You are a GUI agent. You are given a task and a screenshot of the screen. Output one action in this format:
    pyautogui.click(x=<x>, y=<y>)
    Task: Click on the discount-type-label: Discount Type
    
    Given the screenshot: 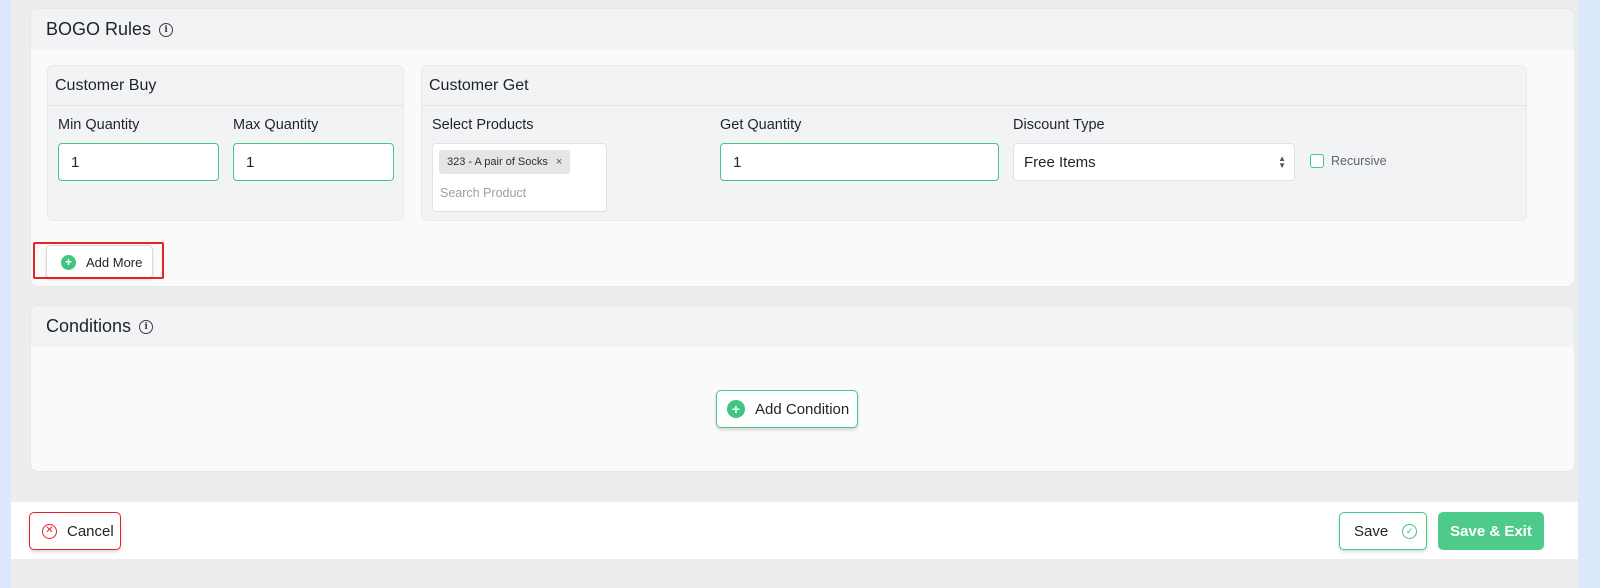 What is the action you would take?
    pyautogui.click(x=1059, y=125)
    